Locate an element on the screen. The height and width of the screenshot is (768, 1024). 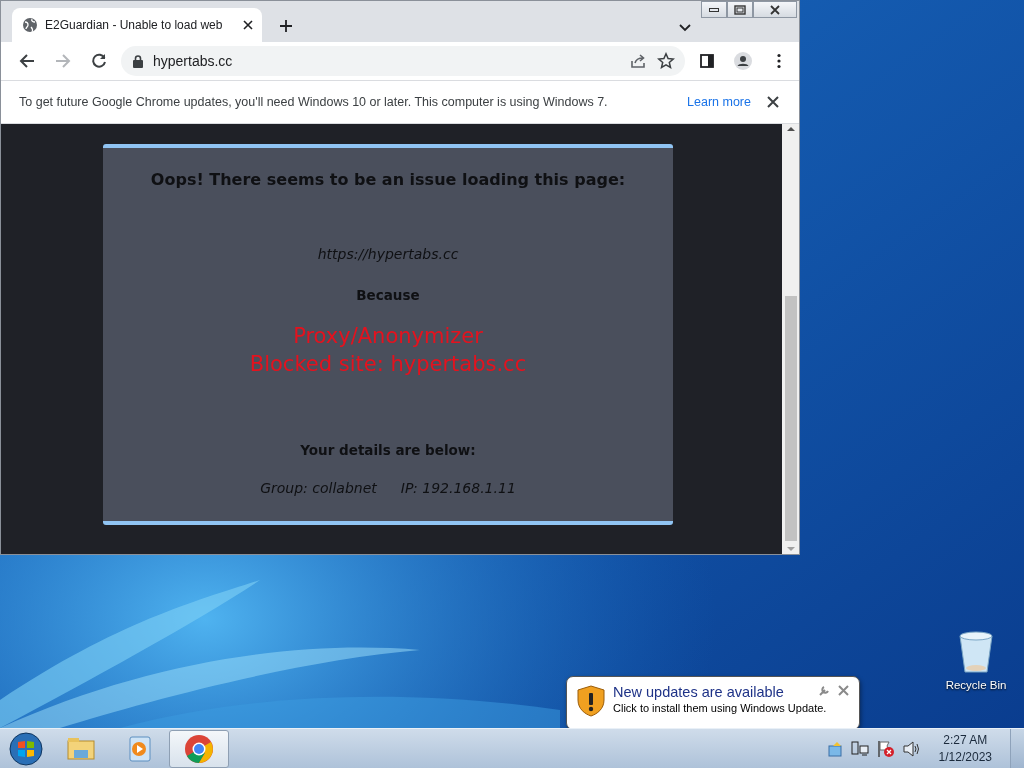
reload-icon is located at coordinates (99, 61).